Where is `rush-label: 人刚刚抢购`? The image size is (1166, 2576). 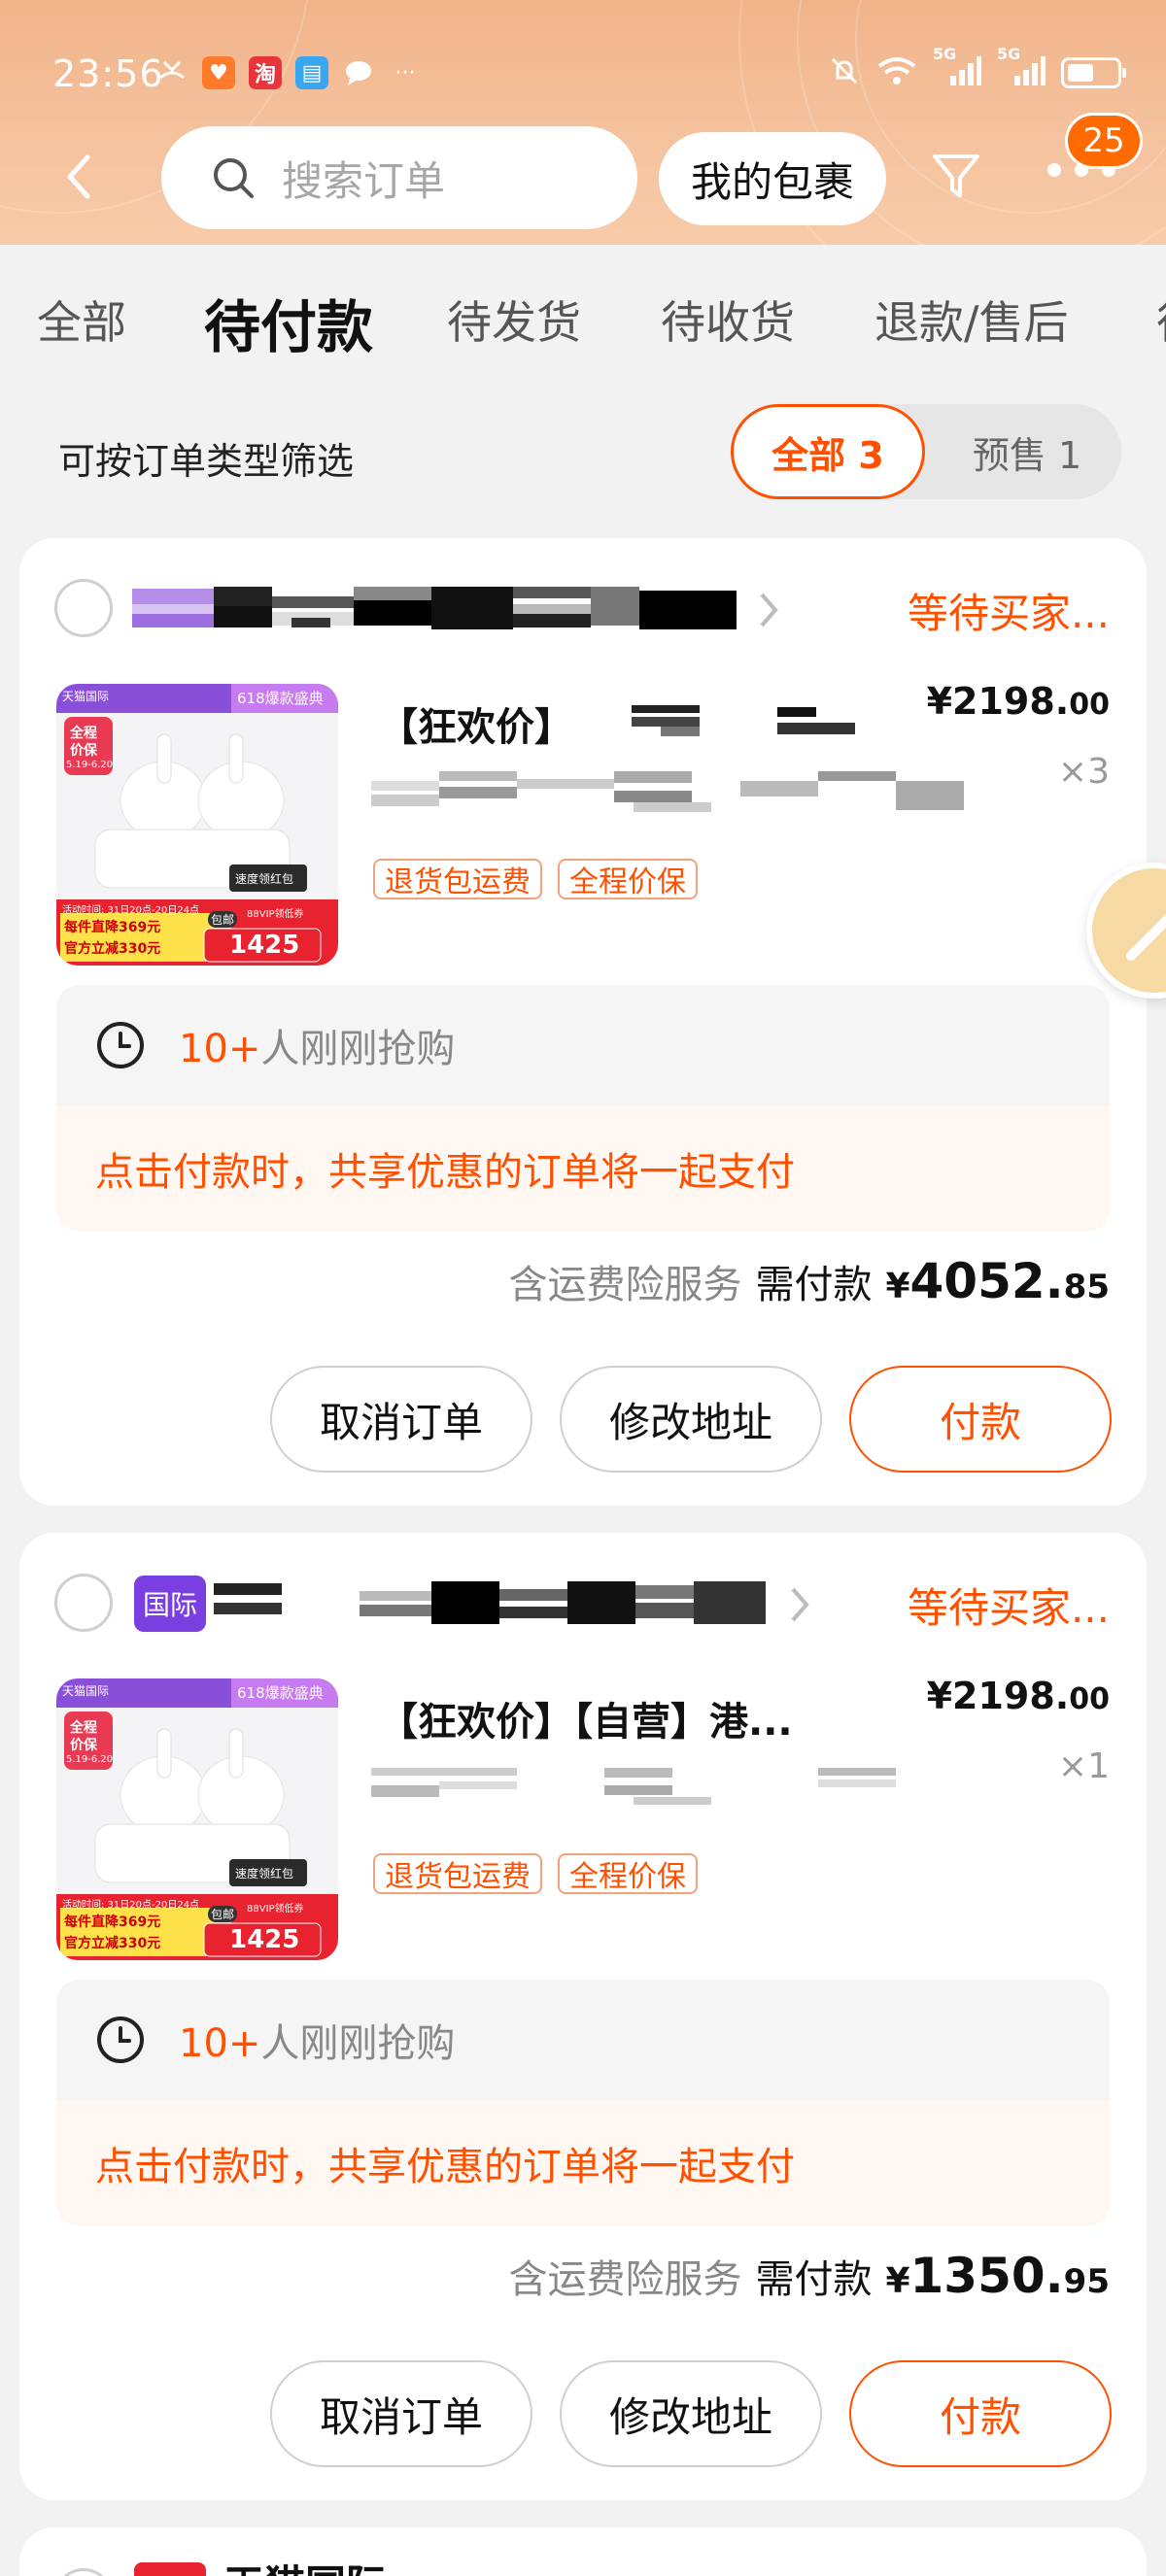
rush-label: 人刚刚抢购 is located at coordinates (358, 1049).